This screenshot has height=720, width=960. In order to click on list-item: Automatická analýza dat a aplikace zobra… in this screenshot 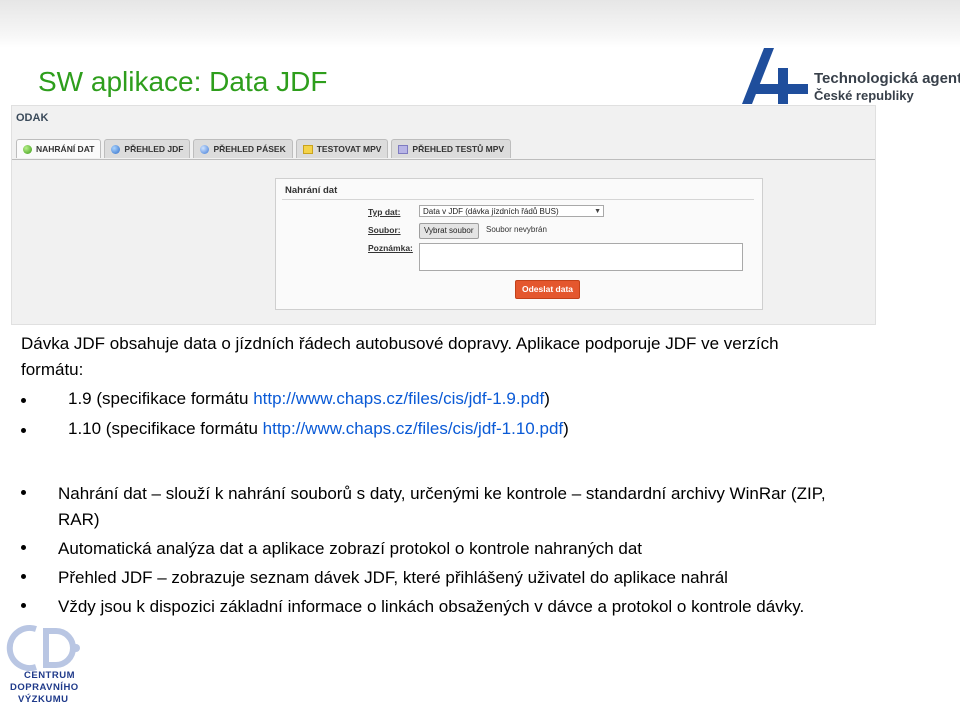, I will do `click(436, 549)`.